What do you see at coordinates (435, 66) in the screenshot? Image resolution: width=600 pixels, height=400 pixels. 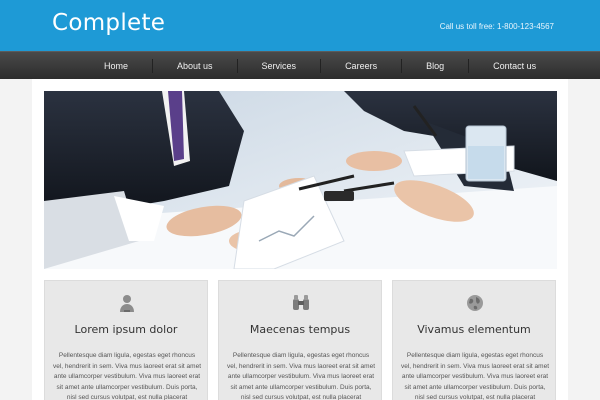 I see `nav-item-blog: Blog` at bounding box center [435, 66].